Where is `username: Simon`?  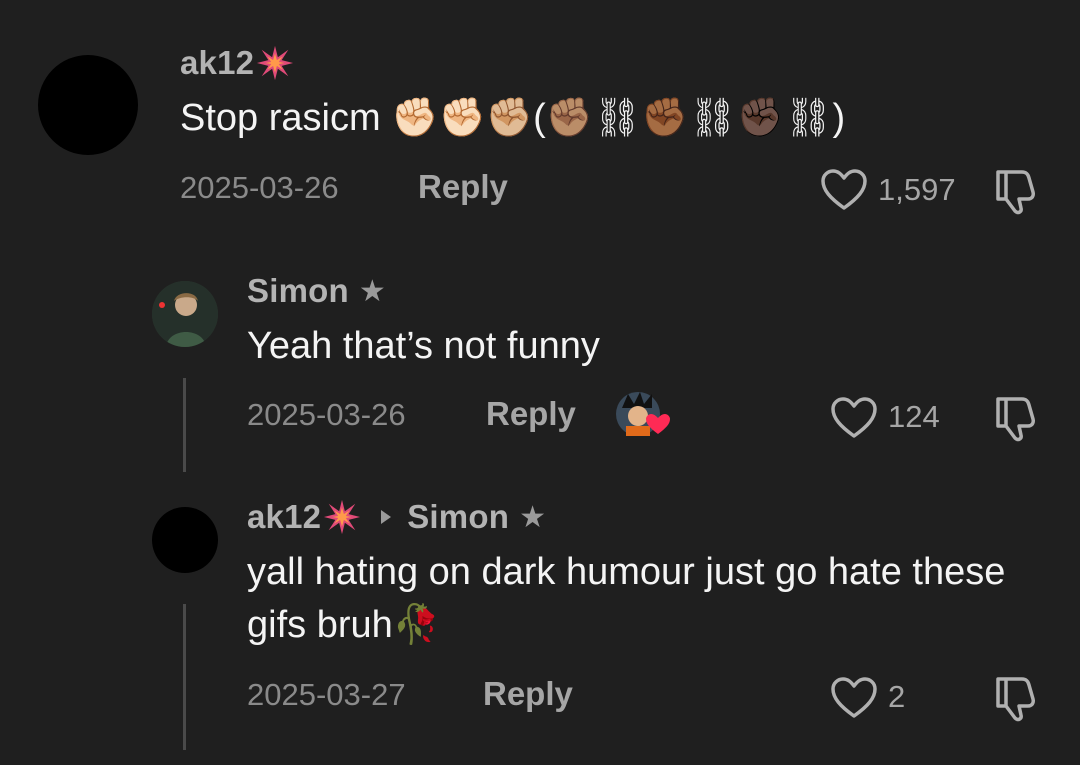 username: Simon is located at coordinates (298, 291).